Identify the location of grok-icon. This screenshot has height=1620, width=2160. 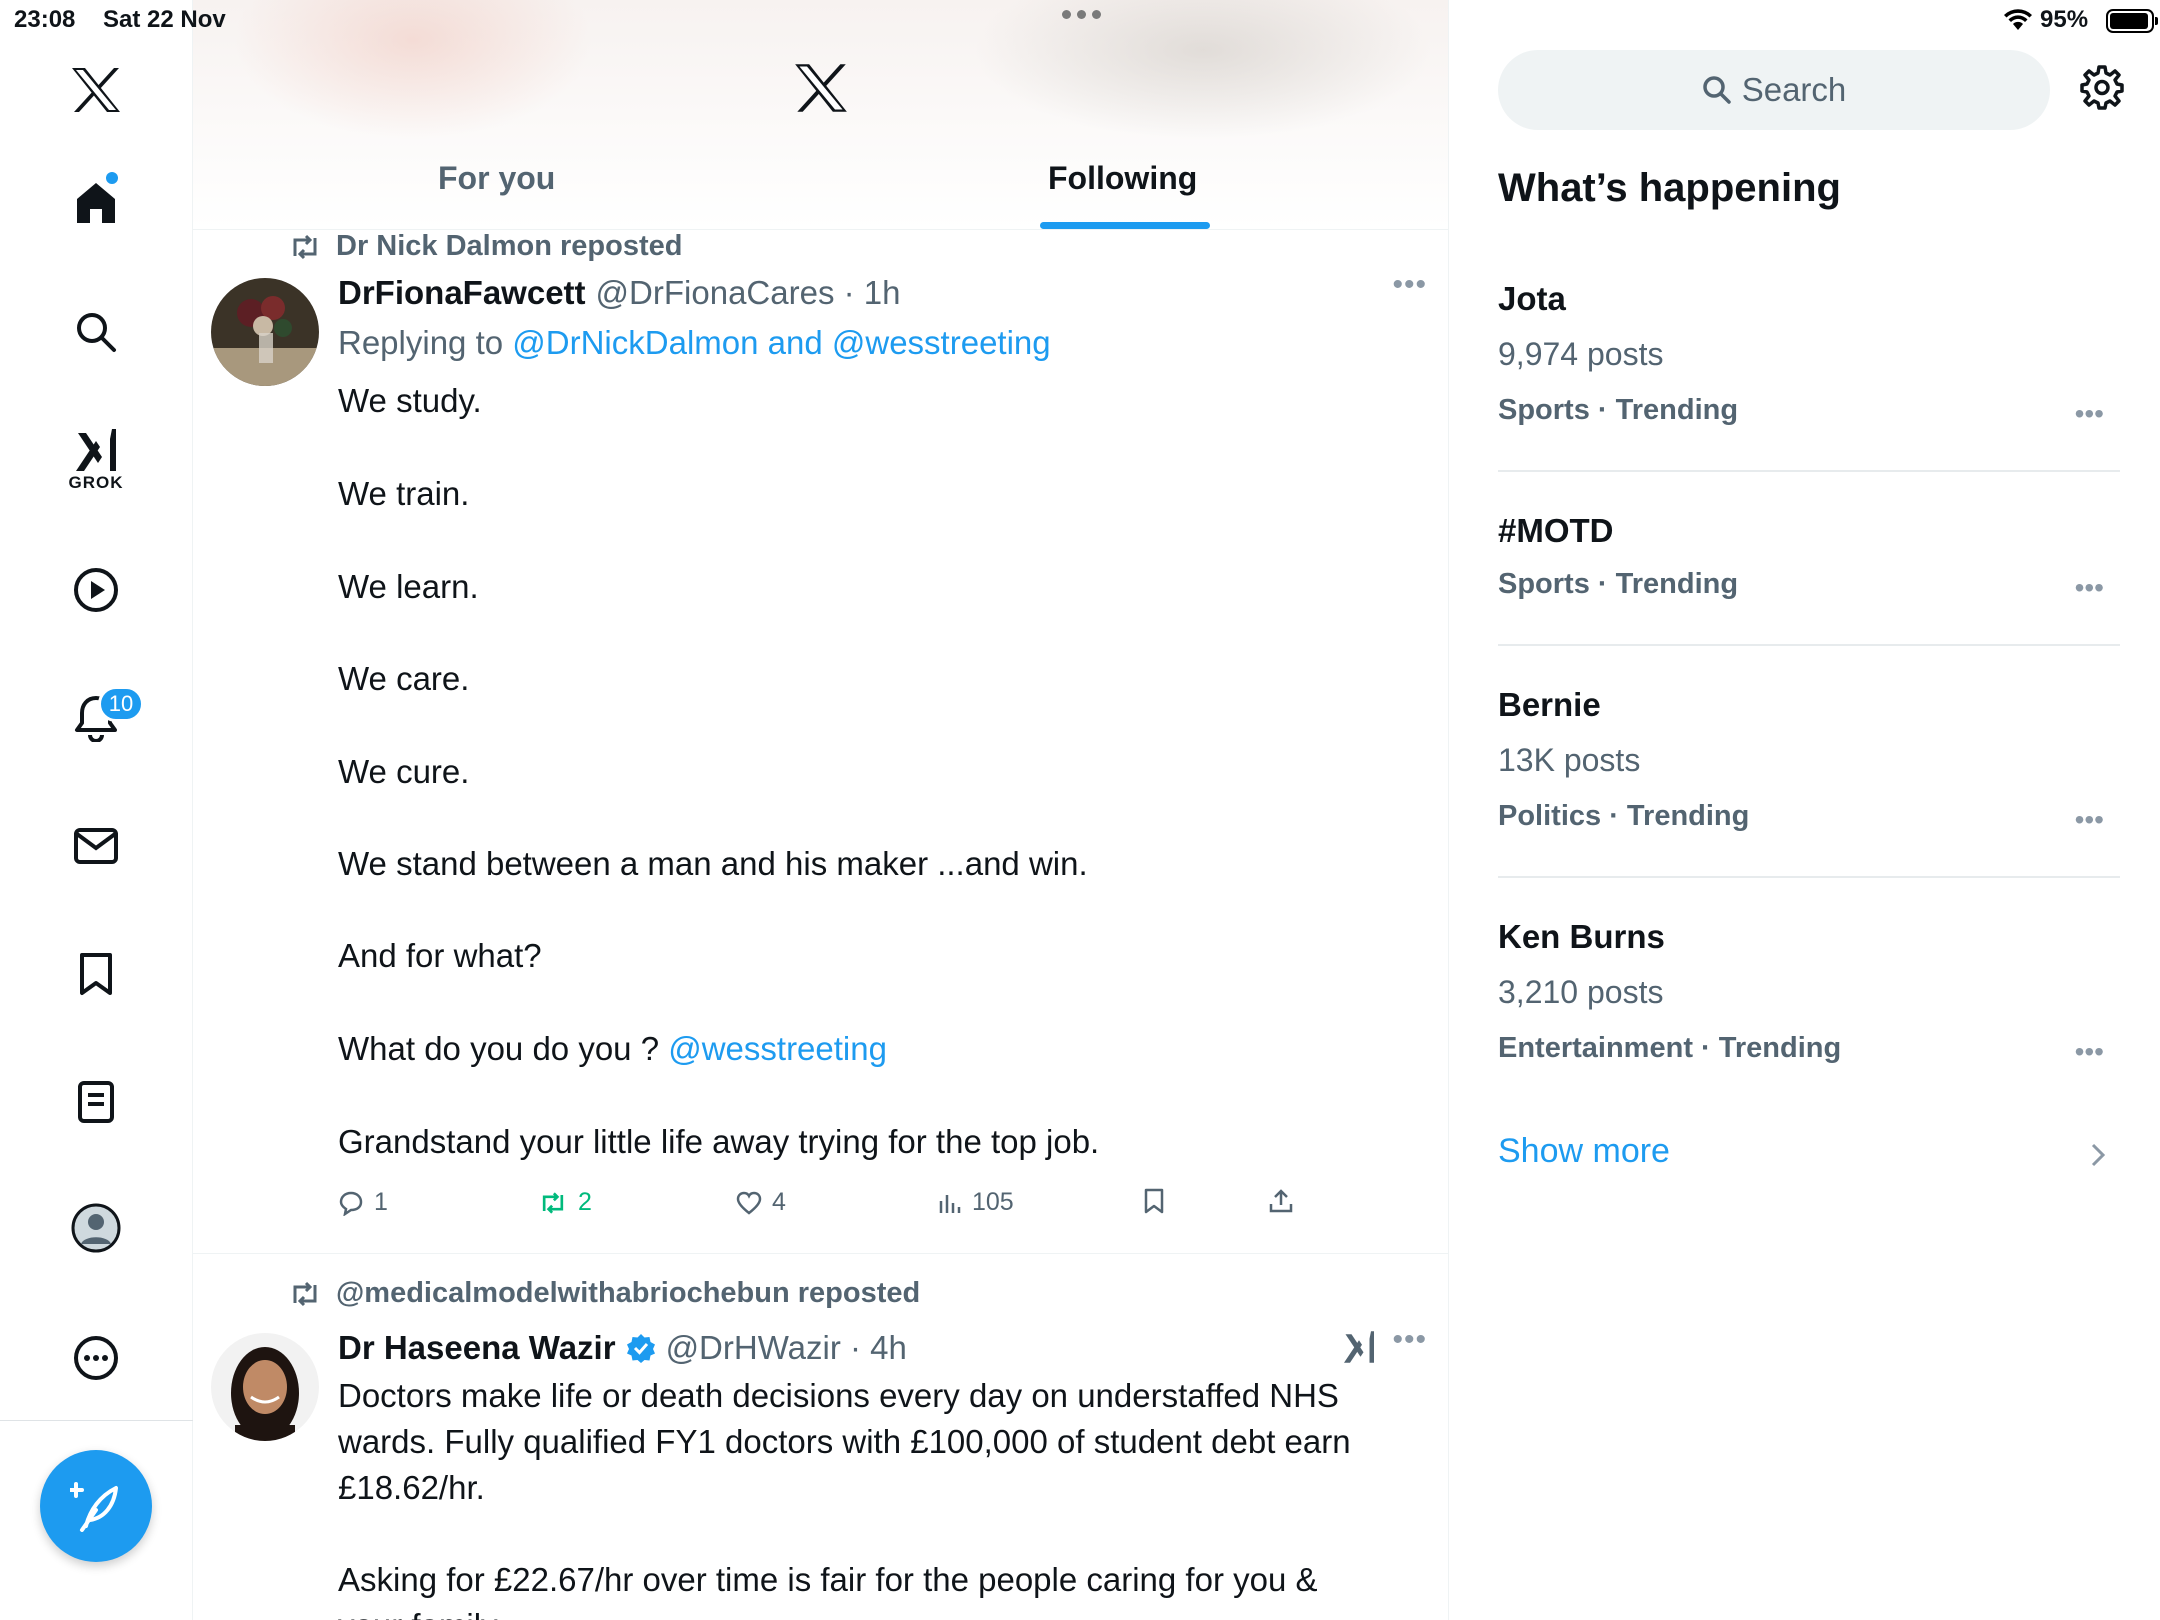
(1359, 1347).